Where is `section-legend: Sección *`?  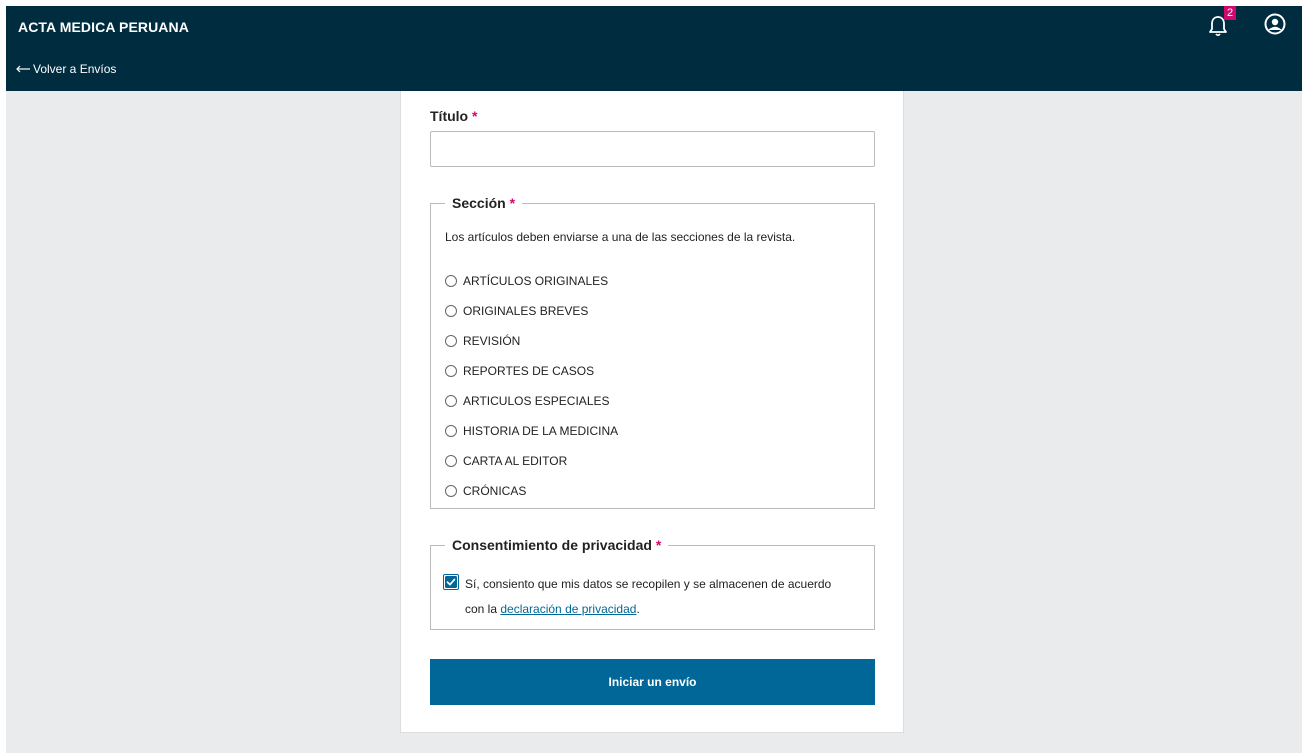 section-legend: Sección * is located at coordinates (484, 203).